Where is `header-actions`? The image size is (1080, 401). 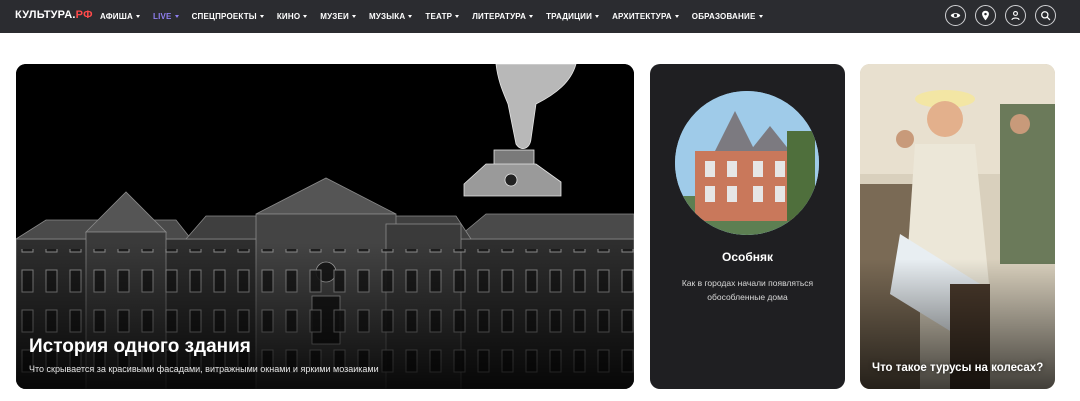
header-actions is located at coordinates (996, 15).